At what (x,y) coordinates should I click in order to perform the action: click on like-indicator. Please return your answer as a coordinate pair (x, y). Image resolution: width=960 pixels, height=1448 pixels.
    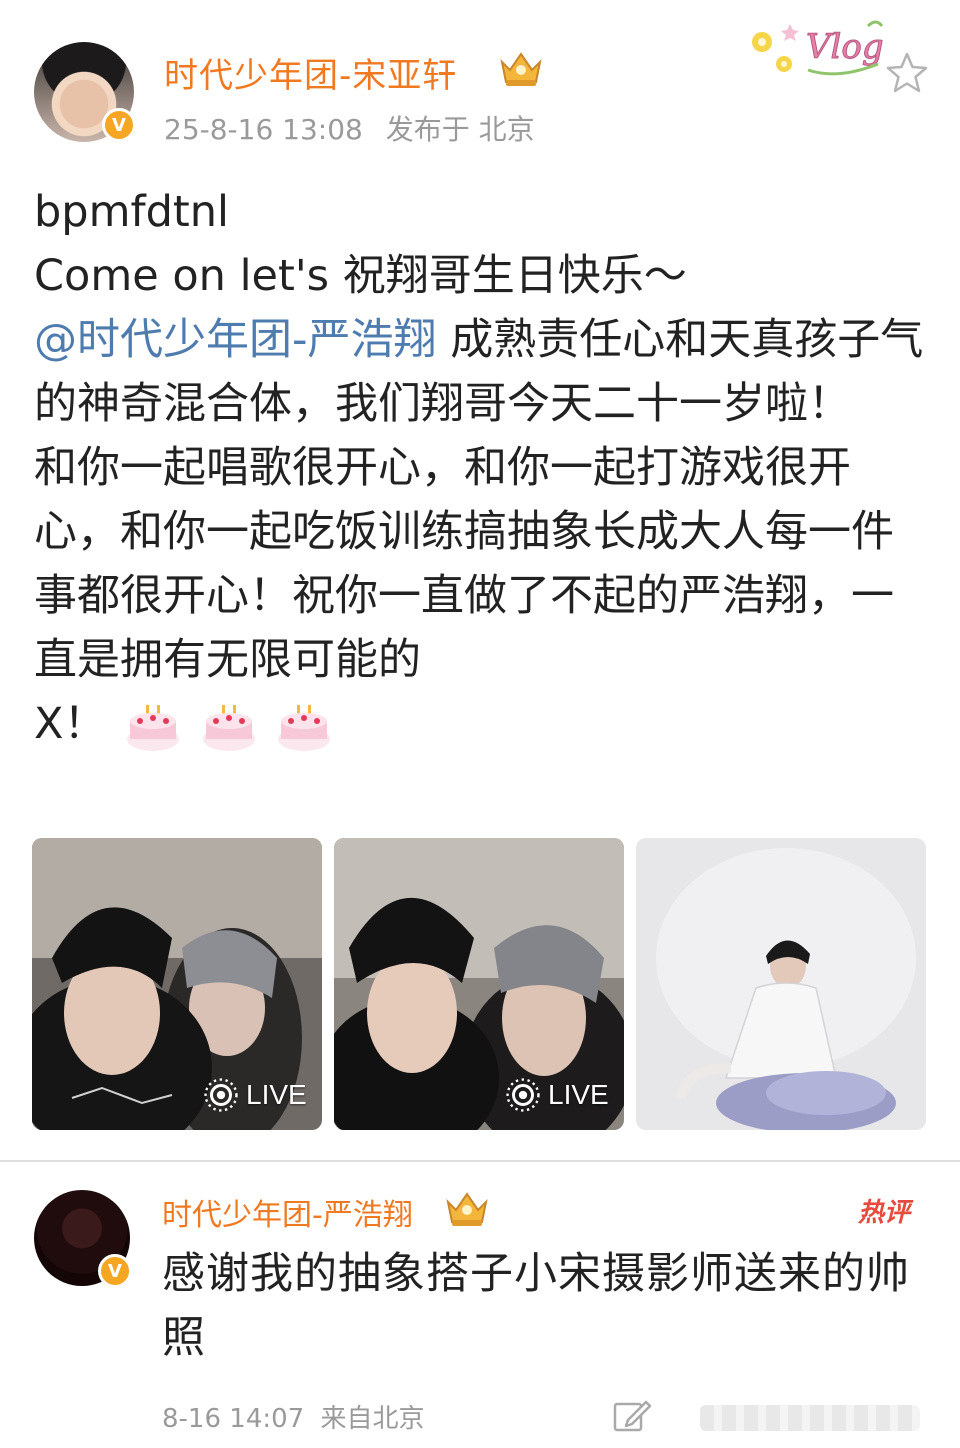
    Looking at the image, I should click on (810, 1418).